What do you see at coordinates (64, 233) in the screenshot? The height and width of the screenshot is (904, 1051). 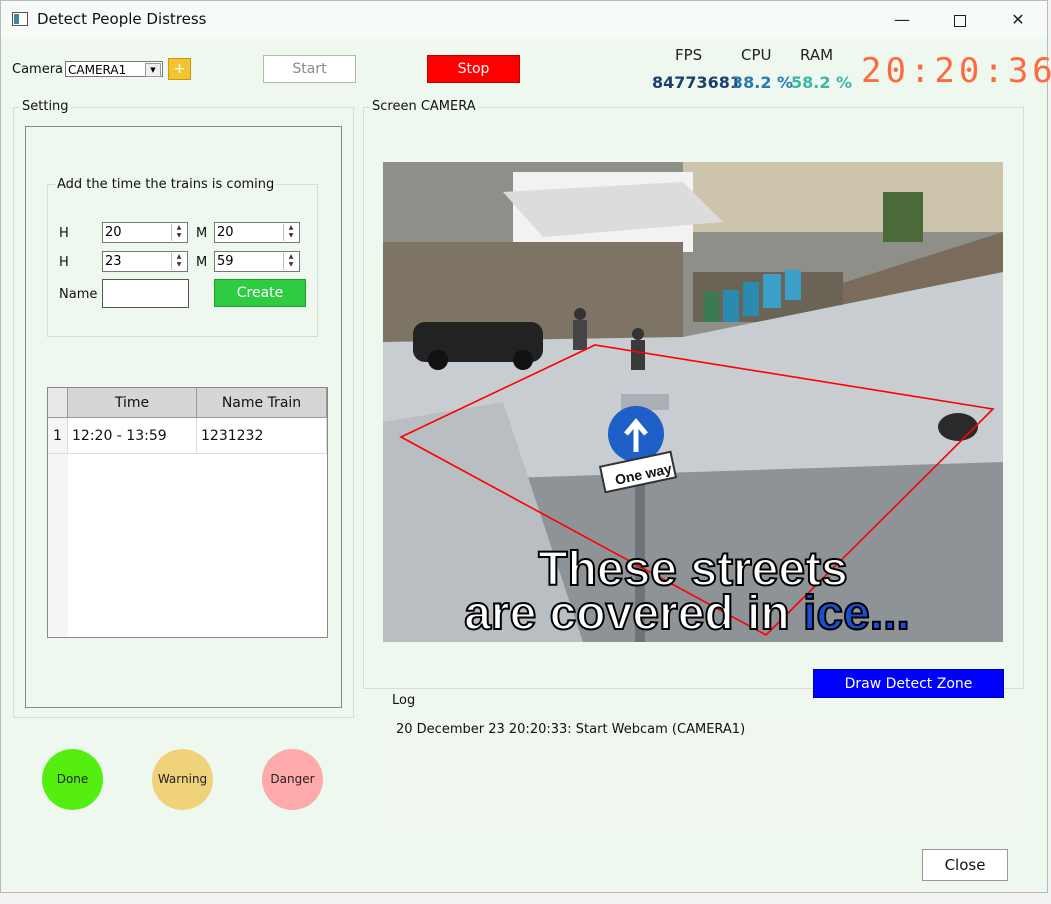 I see `hour-label-1: H` at bounding box center [64, 233].